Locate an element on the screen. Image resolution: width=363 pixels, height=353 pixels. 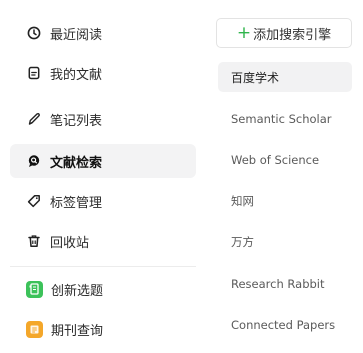
sidebar-item-label: 标签管理 is located at coordinates (76, 203).